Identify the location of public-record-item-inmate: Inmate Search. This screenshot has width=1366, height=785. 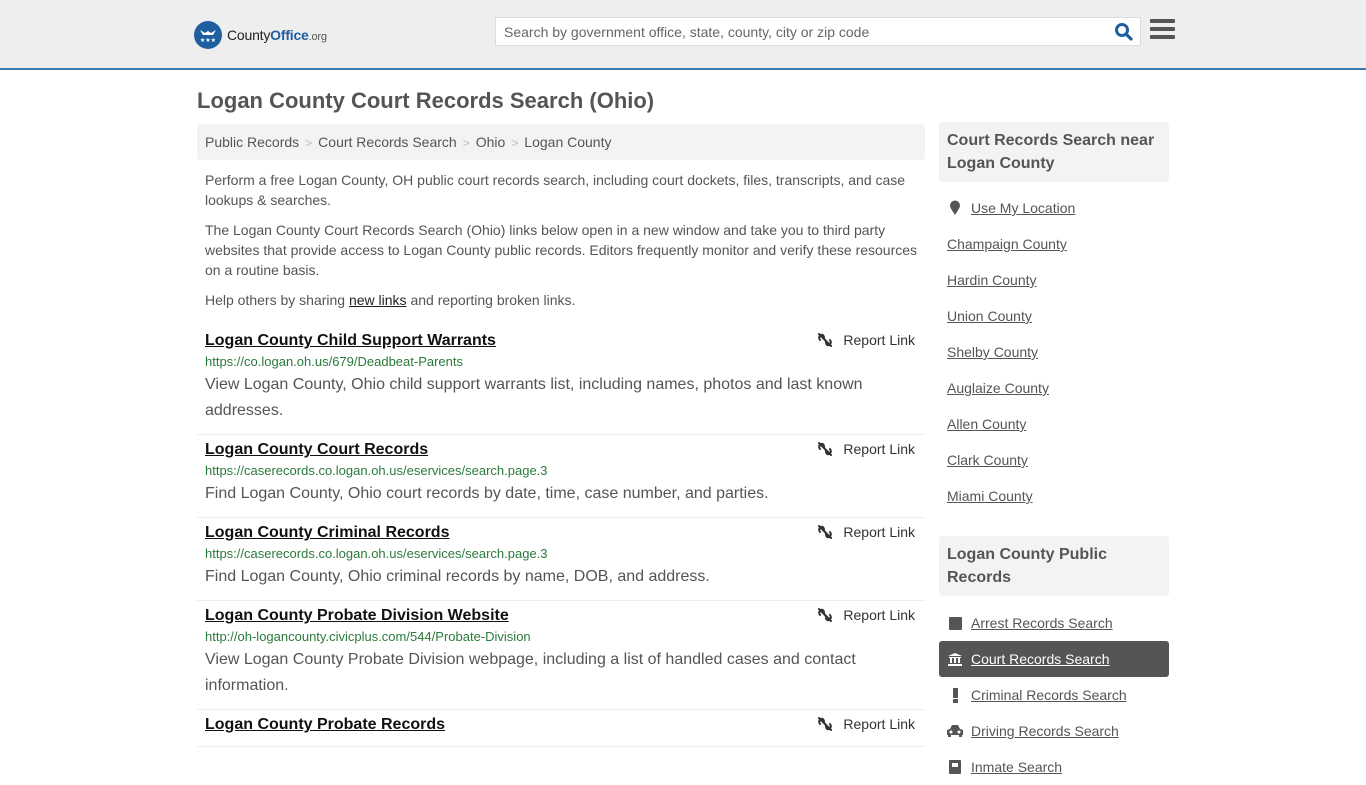
(1054, 767).